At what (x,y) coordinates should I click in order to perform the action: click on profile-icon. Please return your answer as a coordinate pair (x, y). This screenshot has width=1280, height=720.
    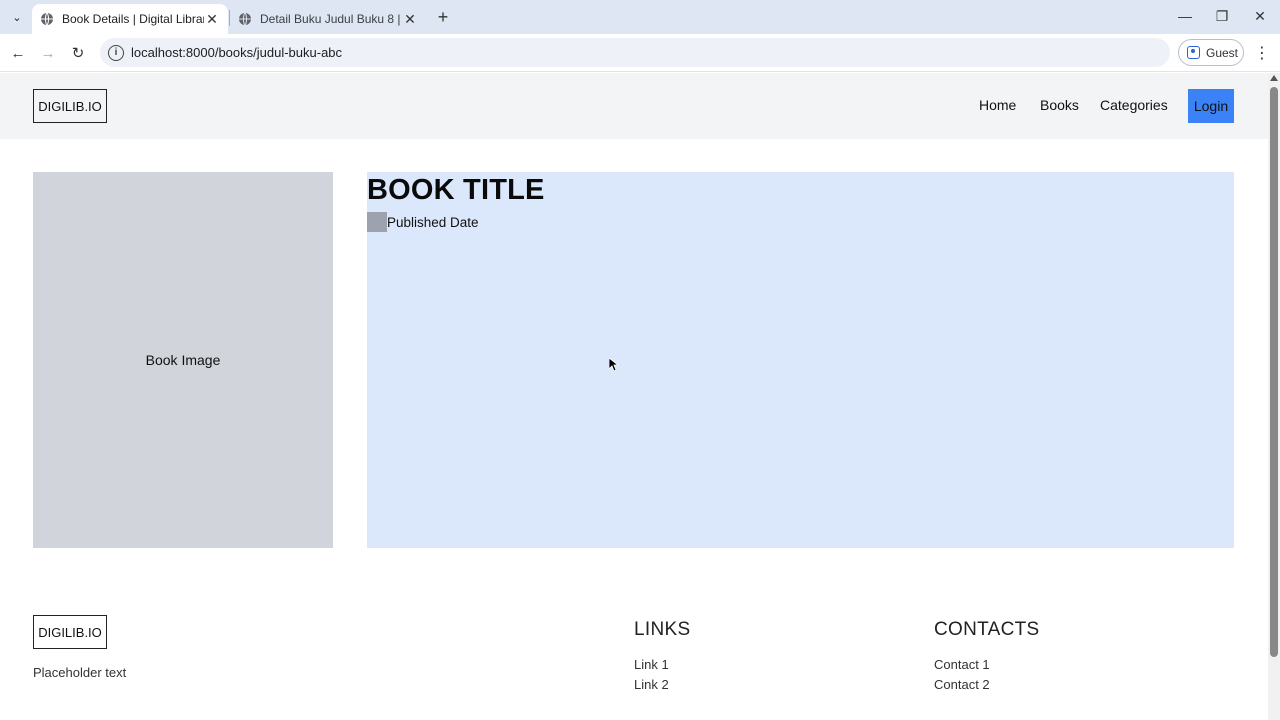
    Looking at the image, I should click on (1193, 52).